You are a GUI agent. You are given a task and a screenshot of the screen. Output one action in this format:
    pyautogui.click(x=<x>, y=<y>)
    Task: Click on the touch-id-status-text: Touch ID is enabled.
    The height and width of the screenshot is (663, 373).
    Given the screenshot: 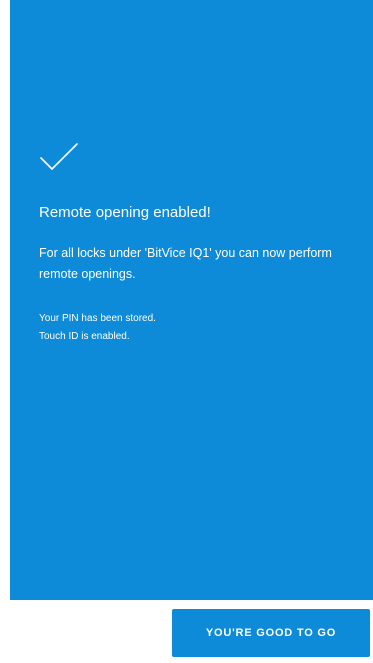 What is the action you would take?
    pyautogui.click(x=84, y=336)
    